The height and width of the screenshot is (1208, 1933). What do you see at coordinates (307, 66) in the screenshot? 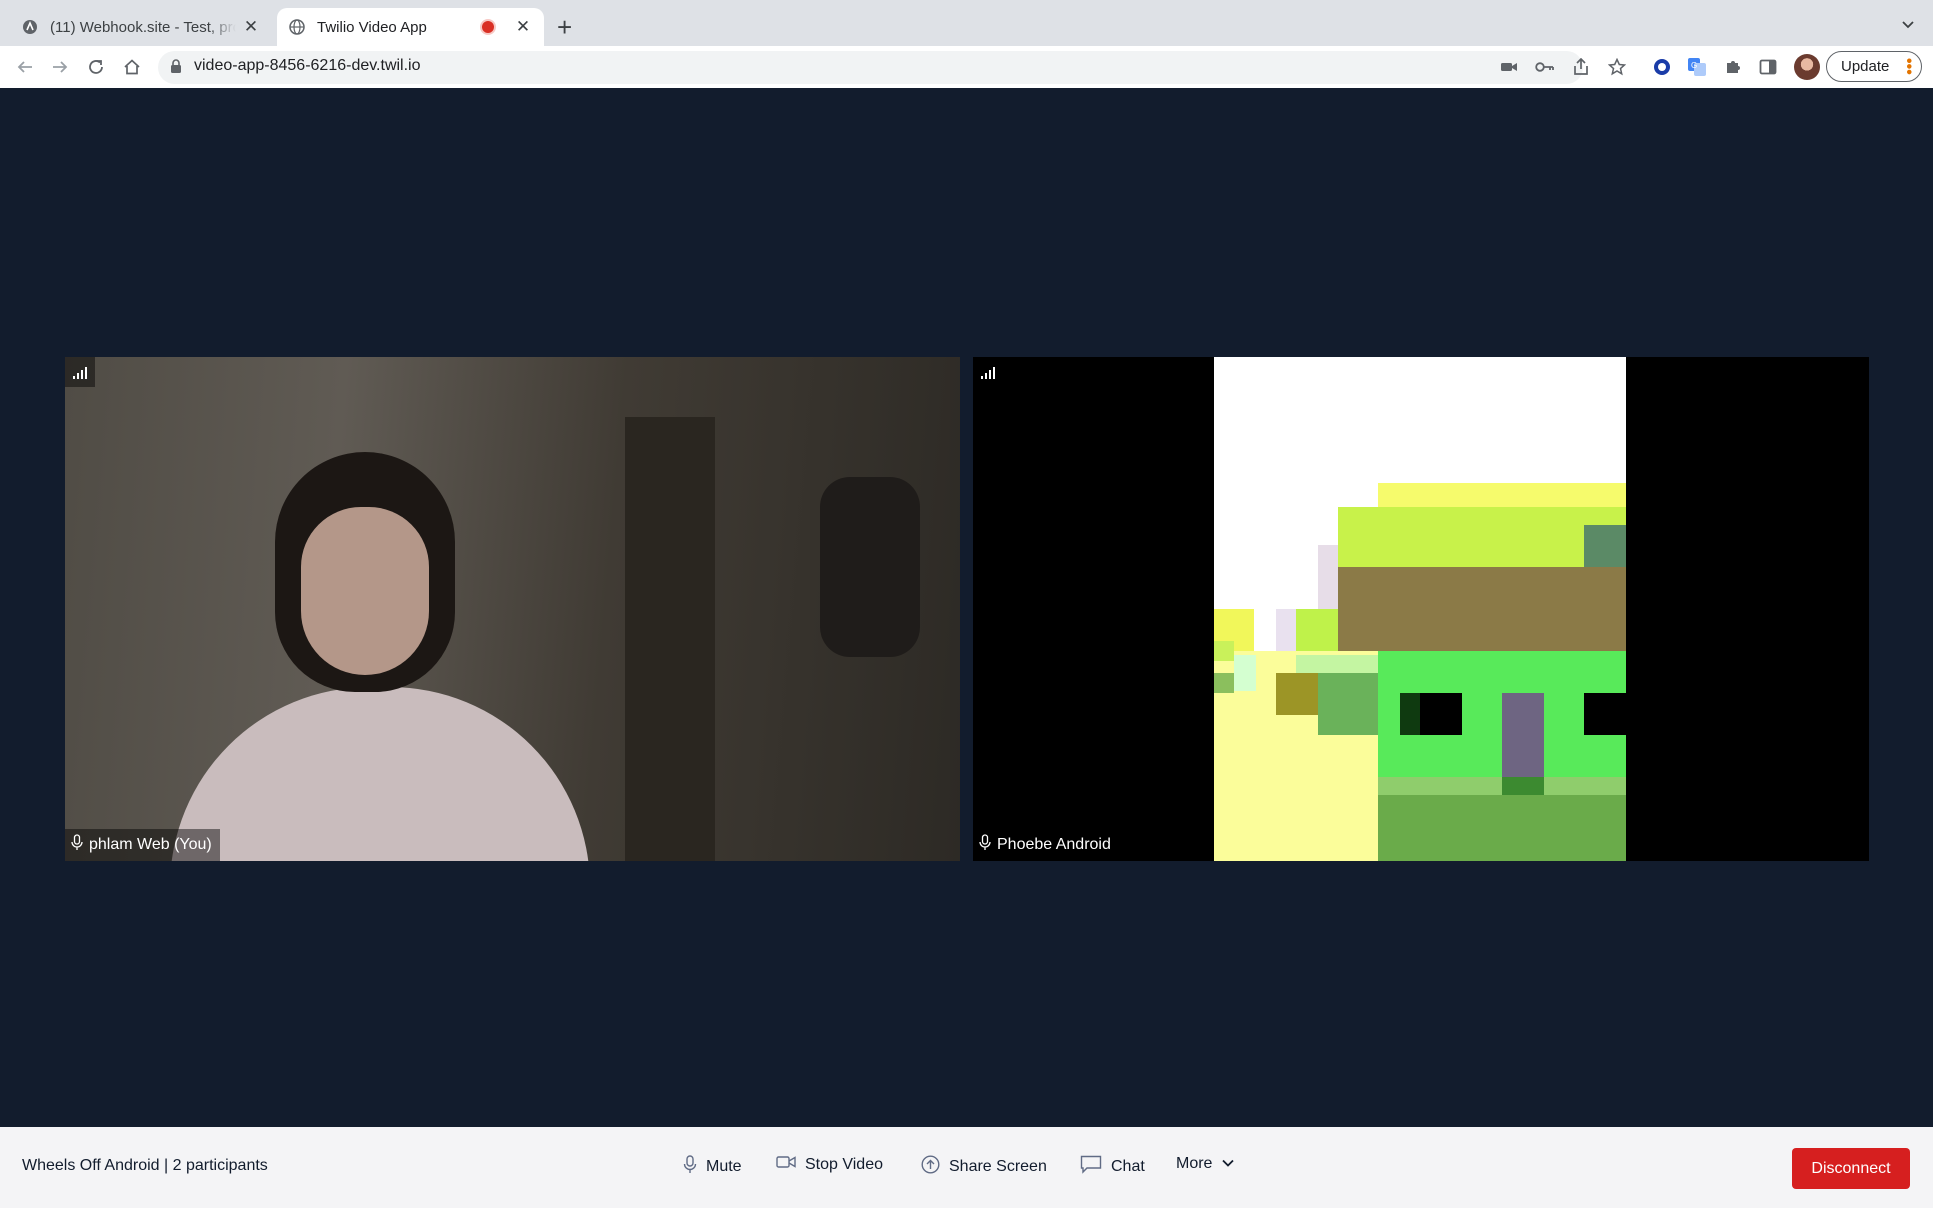
I see `url-text: video-app-8456-6216-dev.twil.io` at bounding box center [307, 66].